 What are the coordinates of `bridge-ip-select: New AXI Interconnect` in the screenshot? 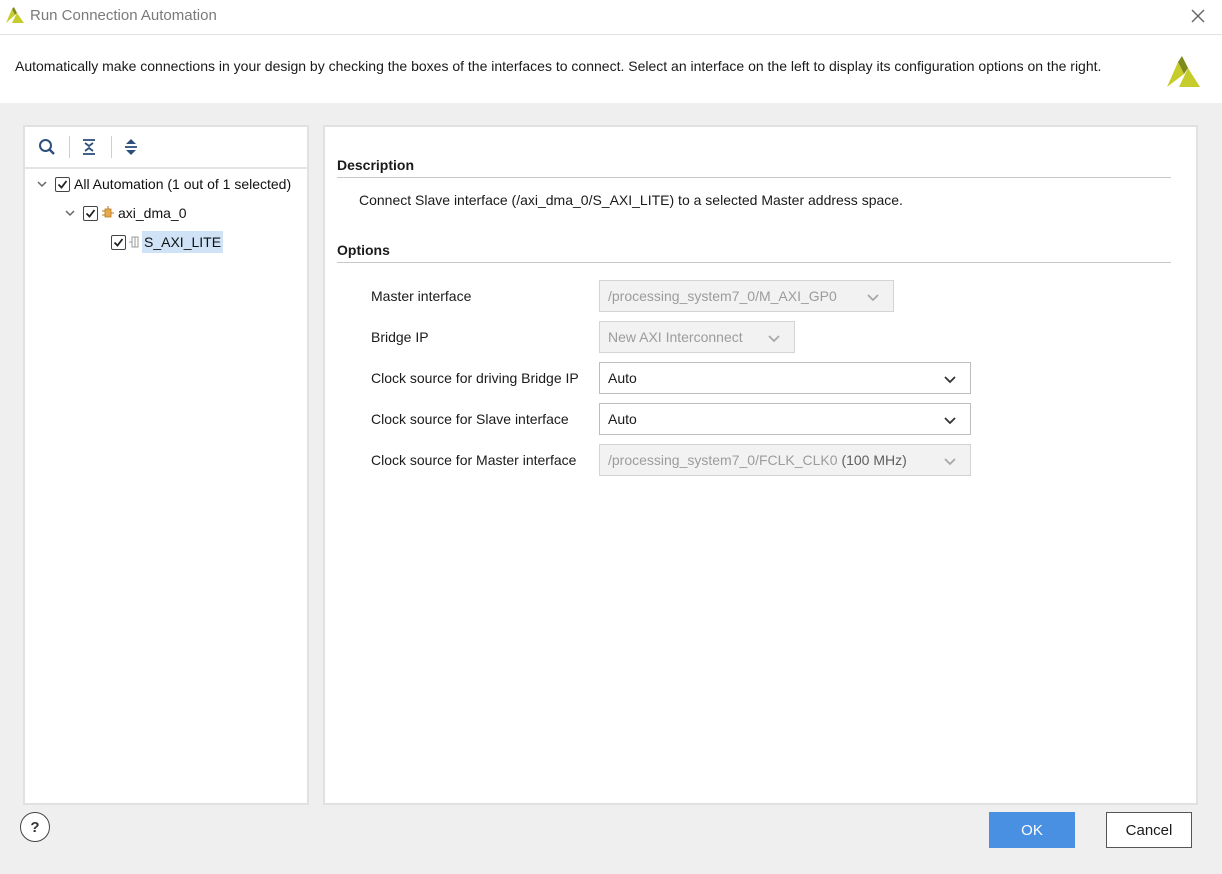 It's located at (697, 337).